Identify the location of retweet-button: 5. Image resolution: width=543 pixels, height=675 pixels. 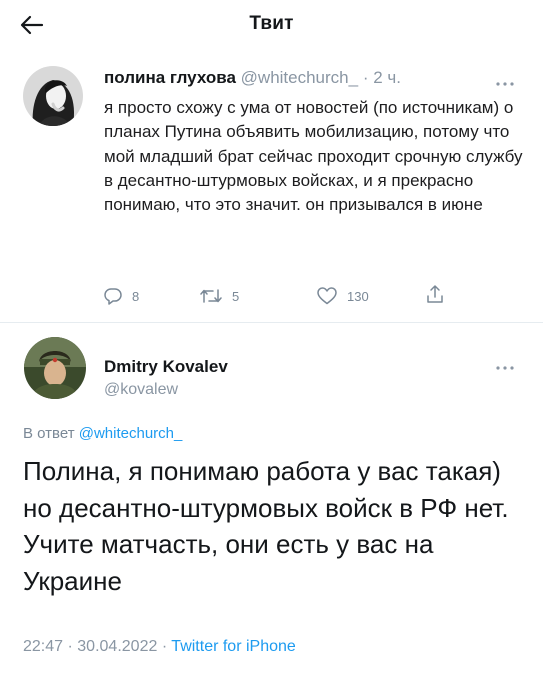
(219, 296).